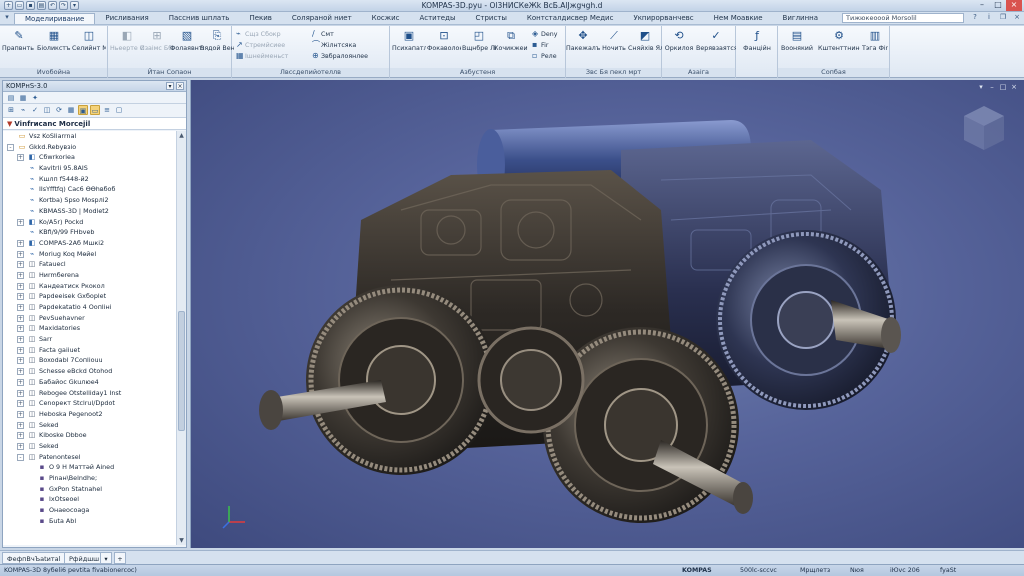  Describe the element at coordinates (71, 110) in the screenshot. I see `grid-icon: ▦` at that location.